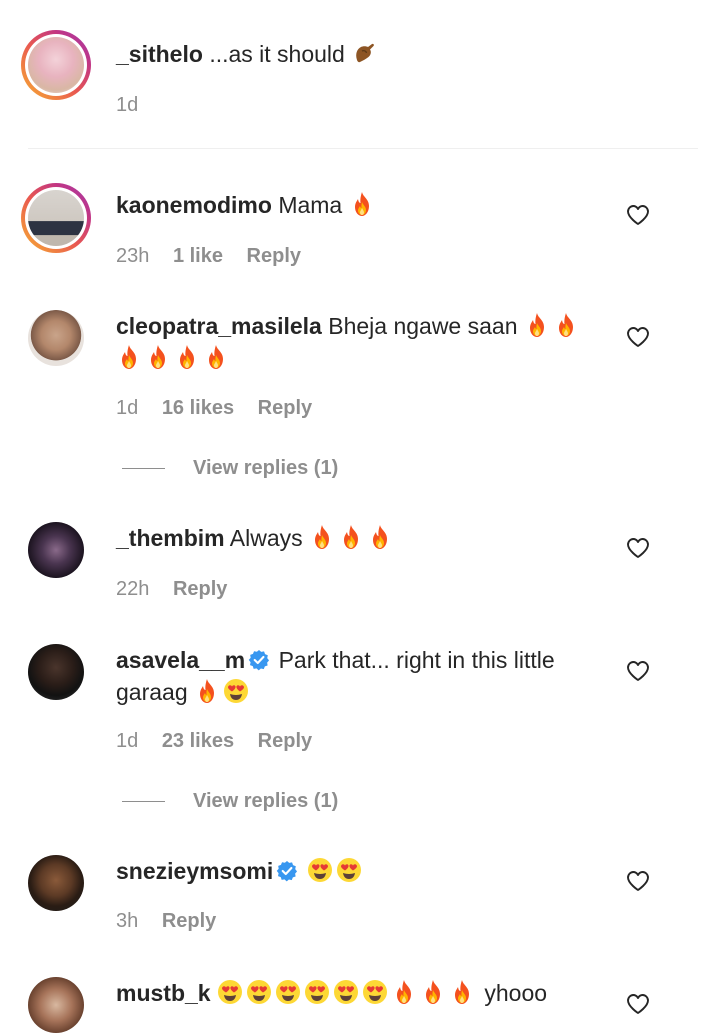 The height and width of the screenshot is (1033, 720). Describe the element at coordinates (198, 408) in the screenshot. I see `like-count: 16 likes` at that location.